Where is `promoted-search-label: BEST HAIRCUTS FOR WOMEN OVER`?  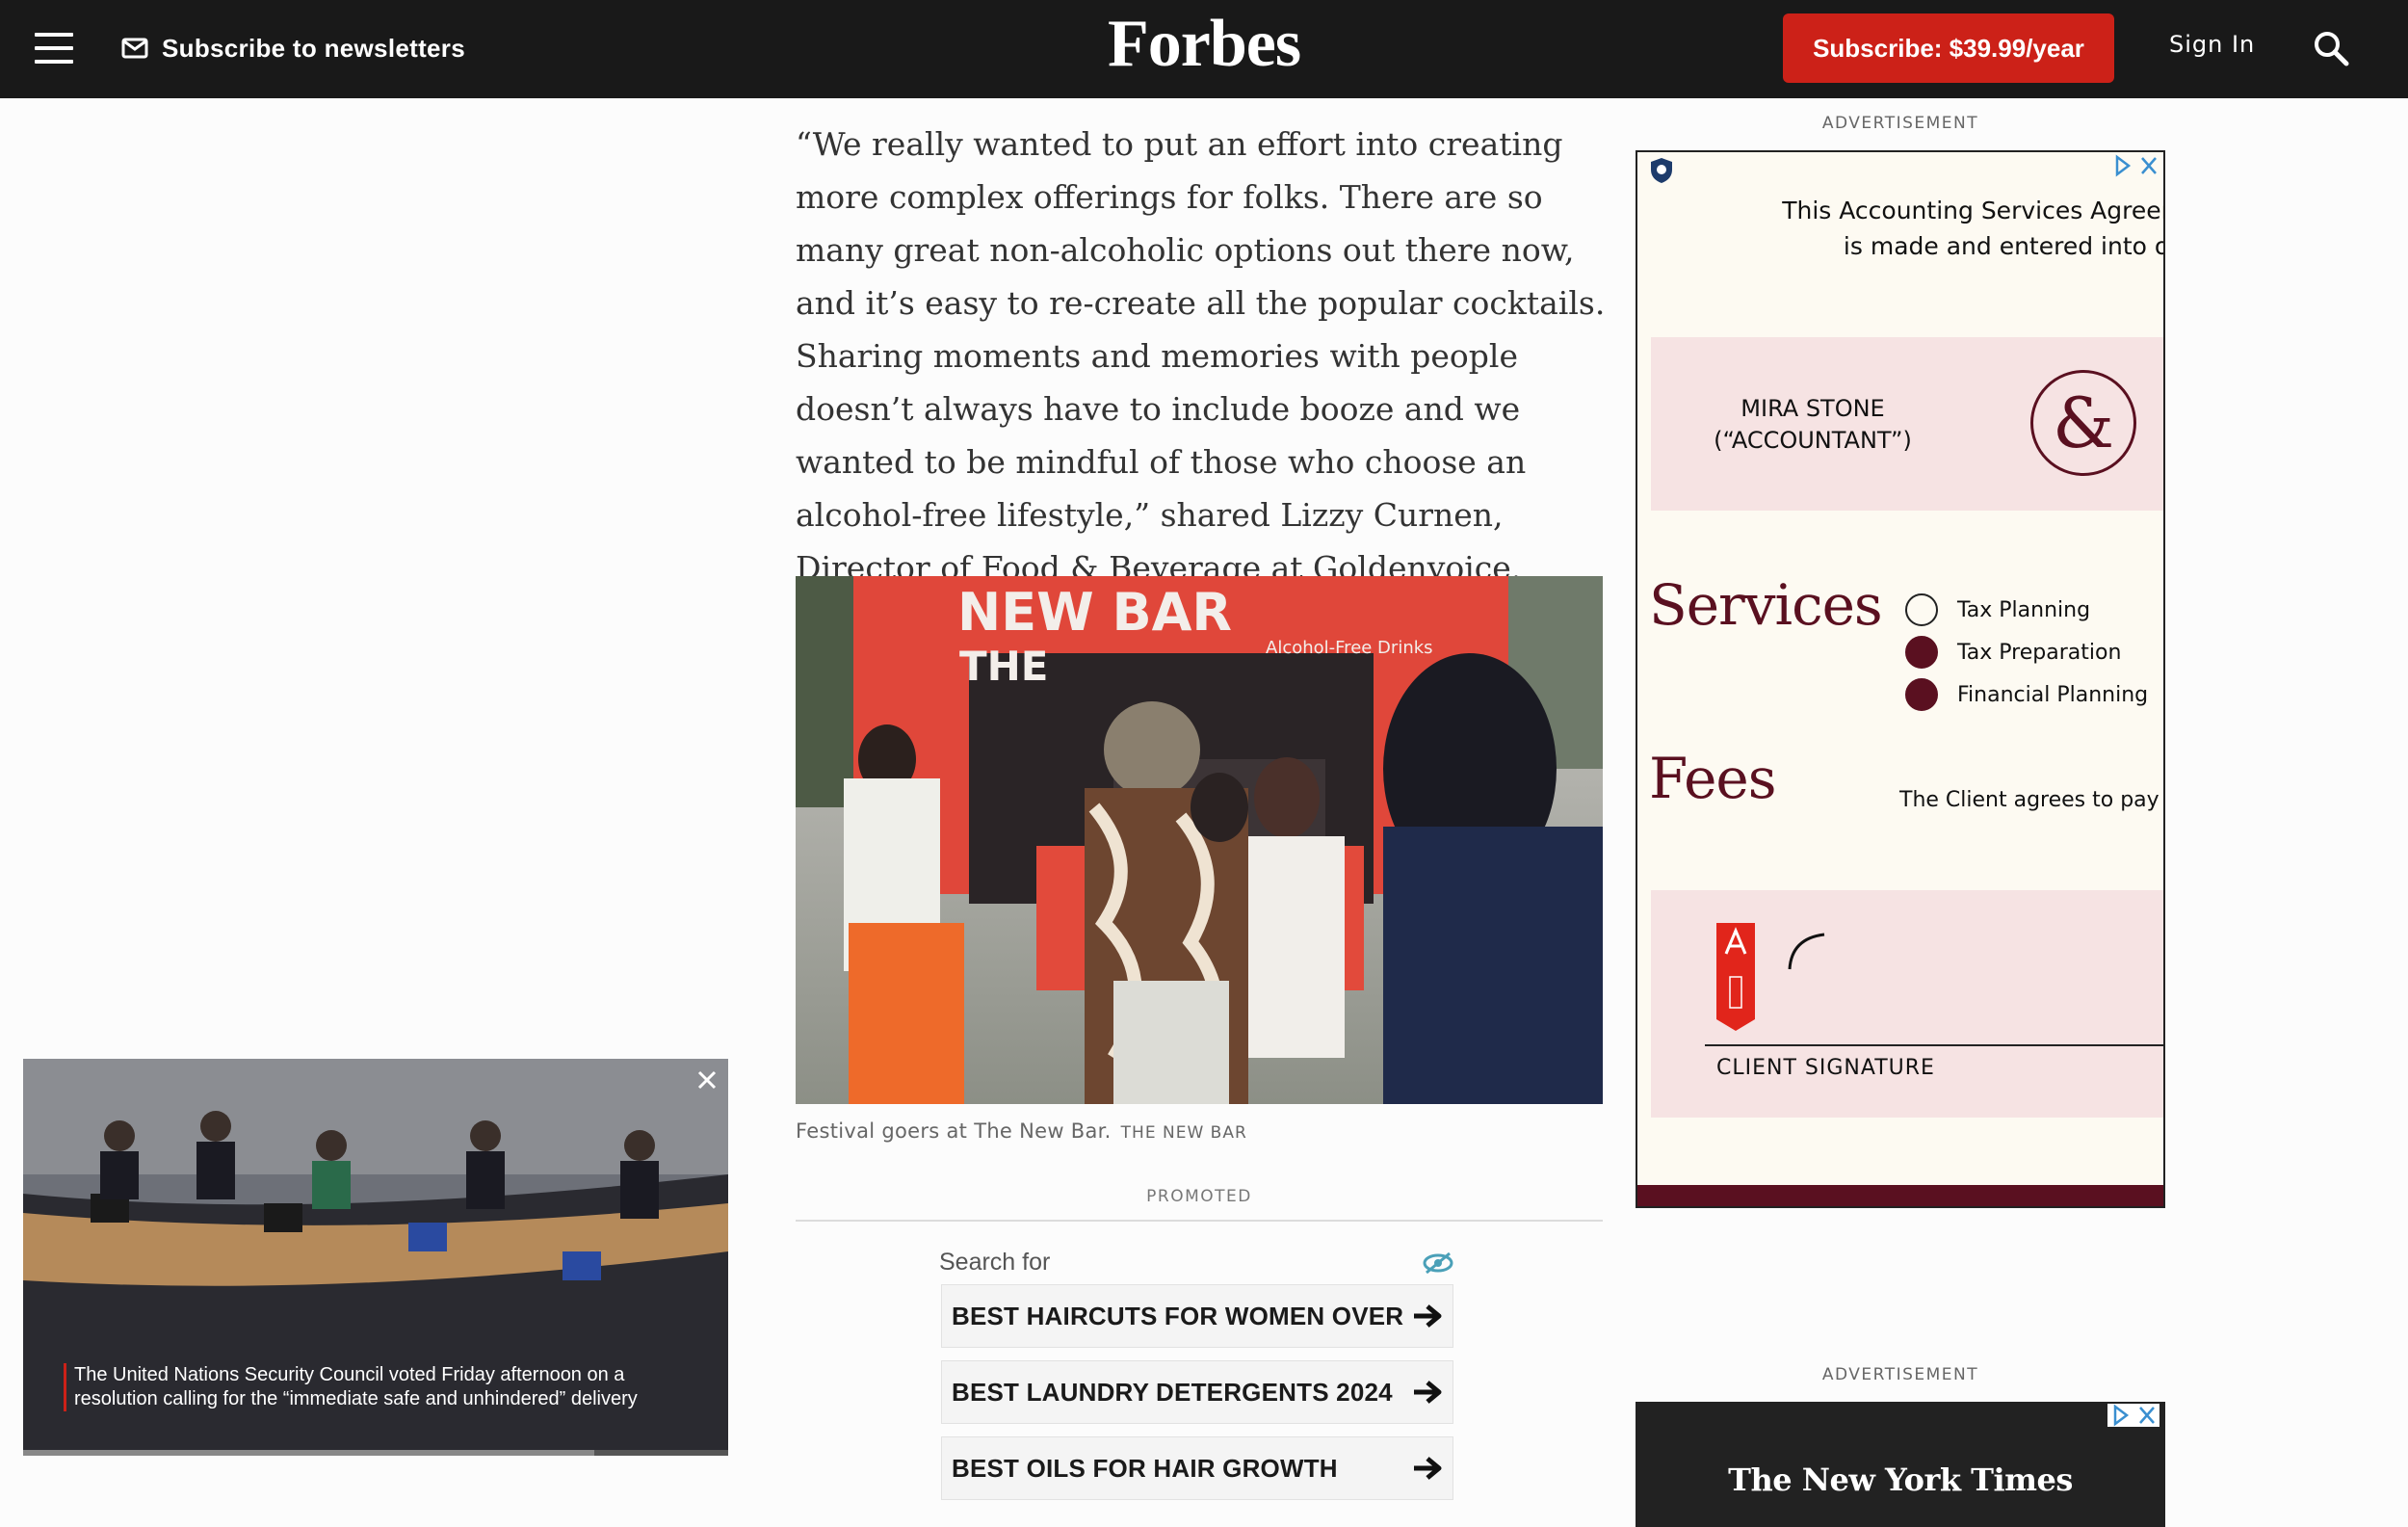
promoted-search-label: BEST HAIRCUTS FOR WOMEN OVER is located at coordinates (1178, 1315).